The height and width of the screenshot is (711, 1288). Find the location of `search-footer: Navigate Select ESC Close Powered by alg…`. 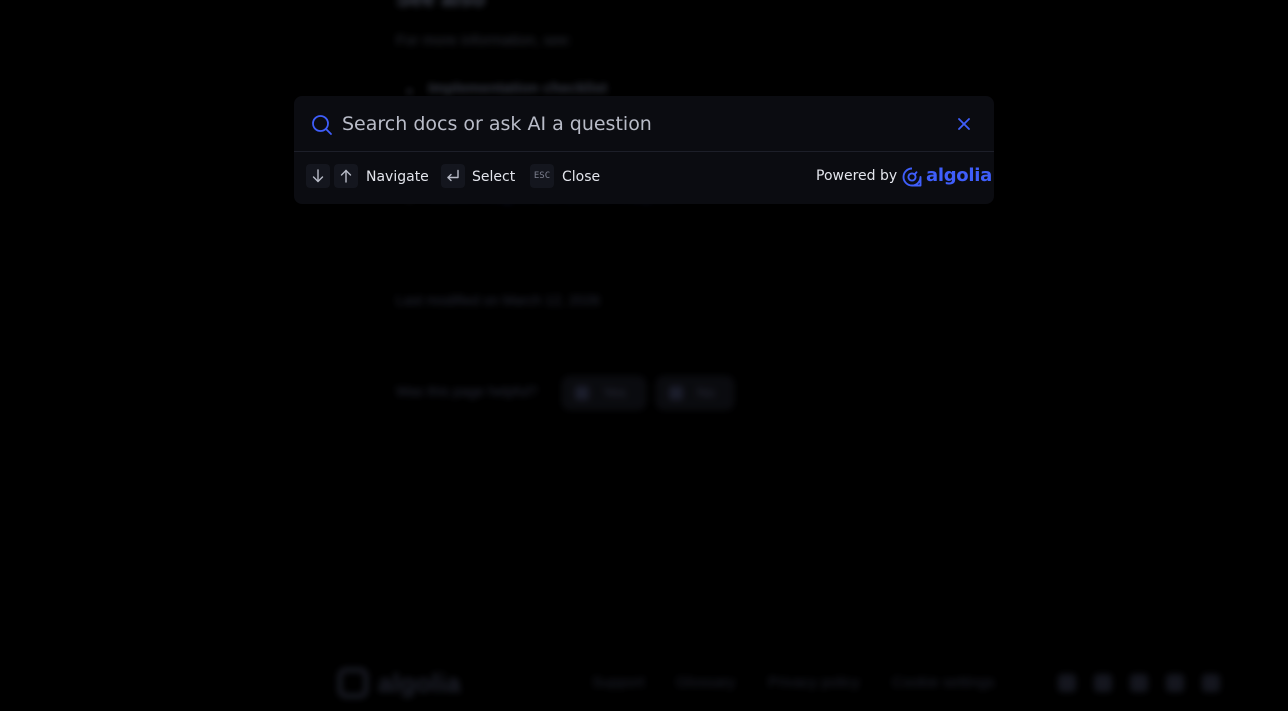

search-footer: Navigate Select ESC Close Powered by alg… is located at coordinates (644, 178).